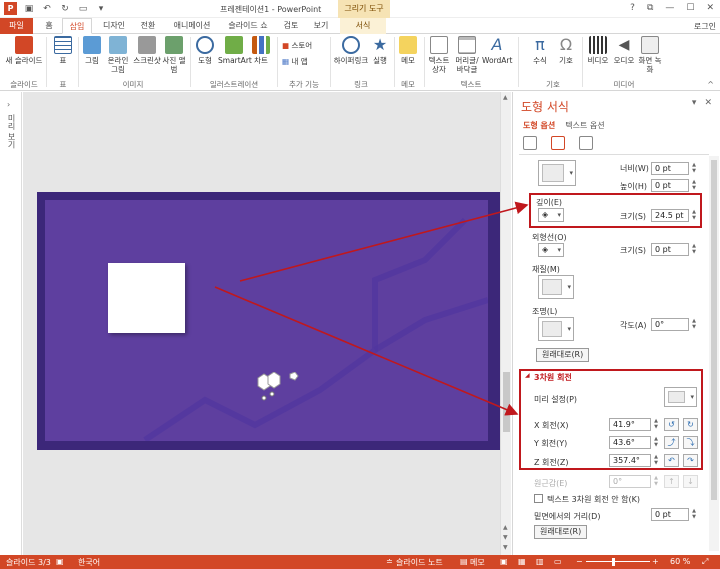  What do you see at coordinates (47, 9) in the screenshot?
I see `undo-icon: ↶` at bounding box center [47, 9].